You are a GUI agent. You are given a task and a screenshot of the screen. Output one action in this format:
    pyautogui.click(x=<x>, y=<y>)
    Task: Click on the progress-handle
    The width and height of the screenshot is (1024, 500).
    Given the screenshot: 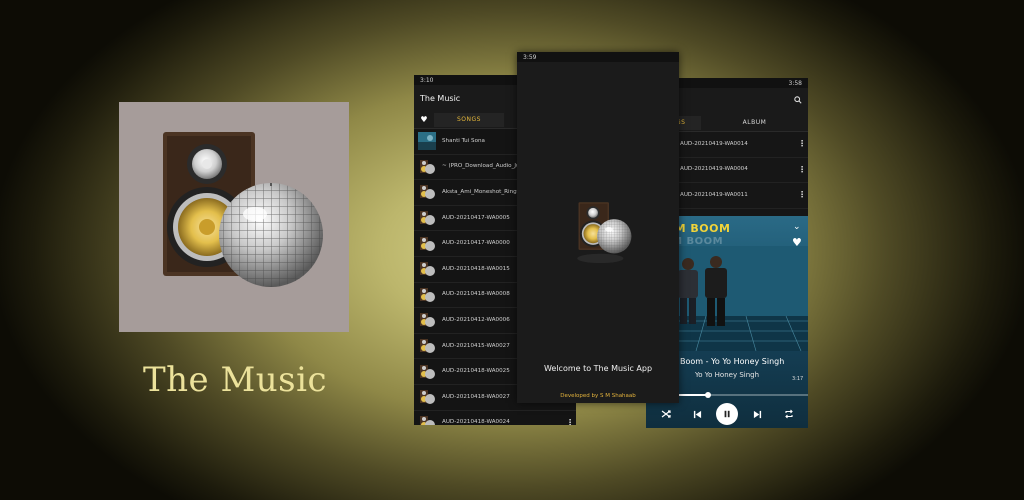 What is the action you would take?
    pyautogui.click(x=707, y=395)
    